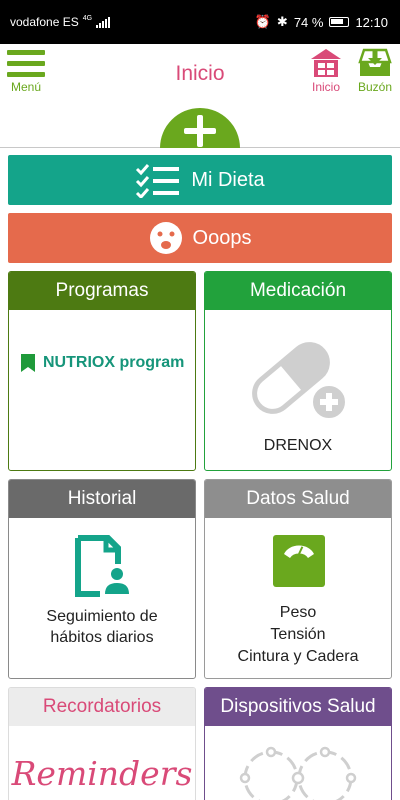 The image size is (400, 800). What do you see at coordinates (375, 87) in the screenshot?
I see `mailbox-label: Buzón` at bounding box center [375, 87].